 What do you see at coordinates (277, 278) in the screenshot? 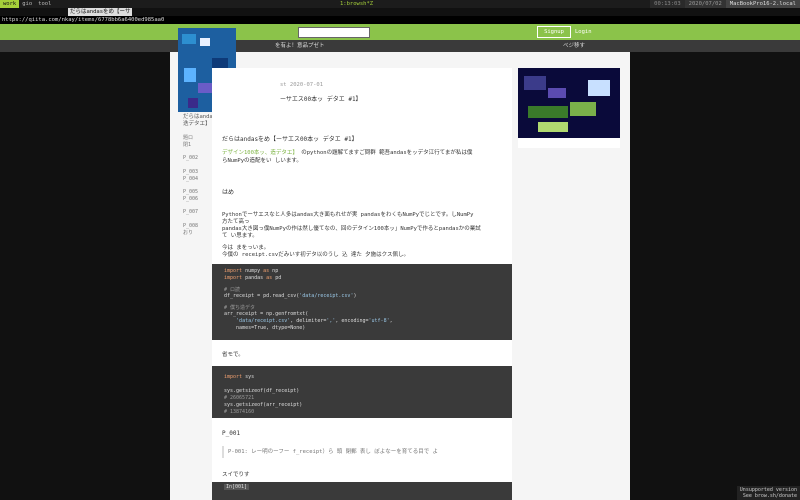
I see `code-text: pd` at bounding box center [277, 278].